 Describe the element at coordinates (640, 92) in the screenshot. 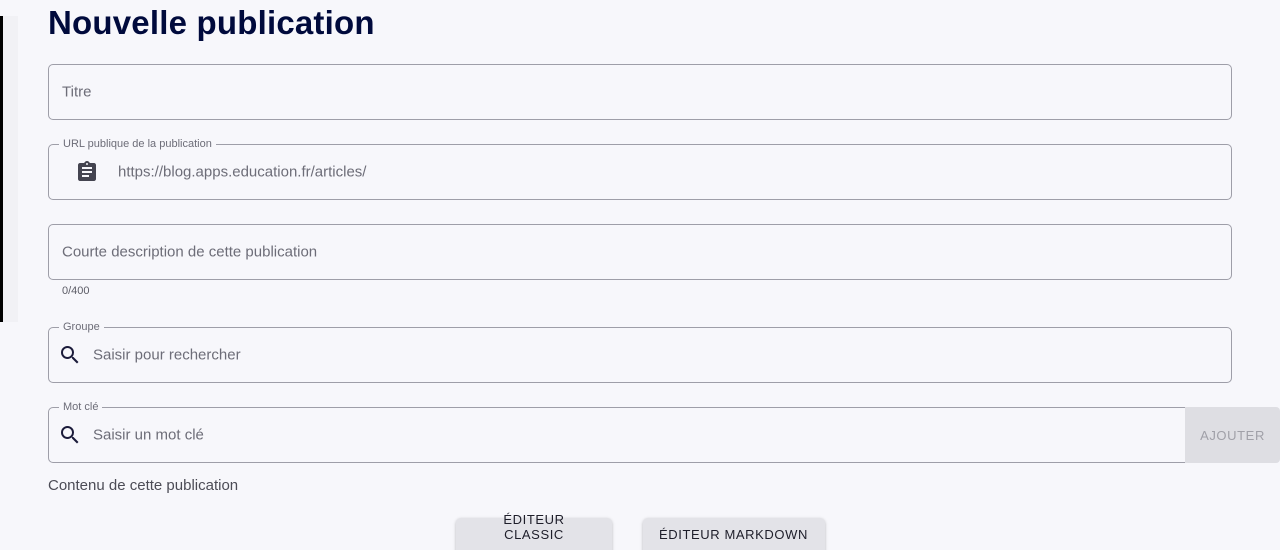

I see `title-field: Titre` at that location.